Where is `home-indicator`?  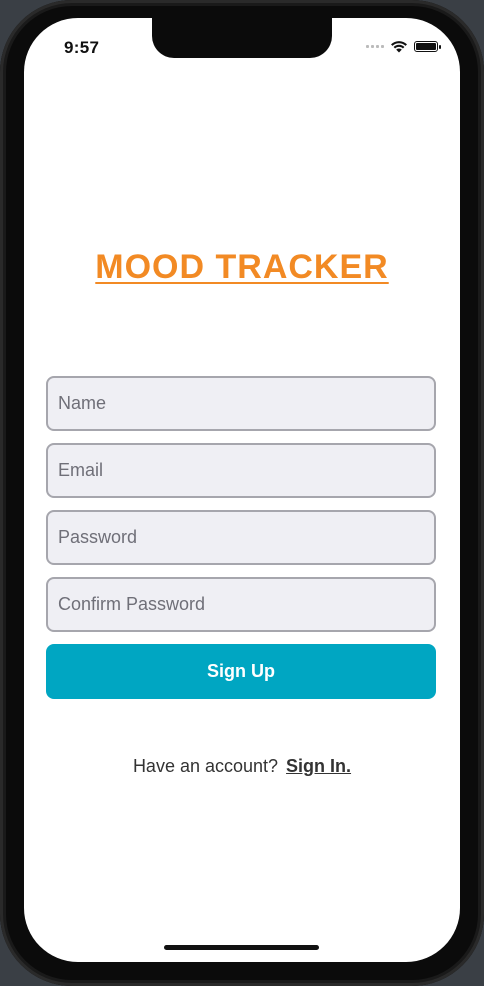 home-indicator is located at coordinates (241, 947).